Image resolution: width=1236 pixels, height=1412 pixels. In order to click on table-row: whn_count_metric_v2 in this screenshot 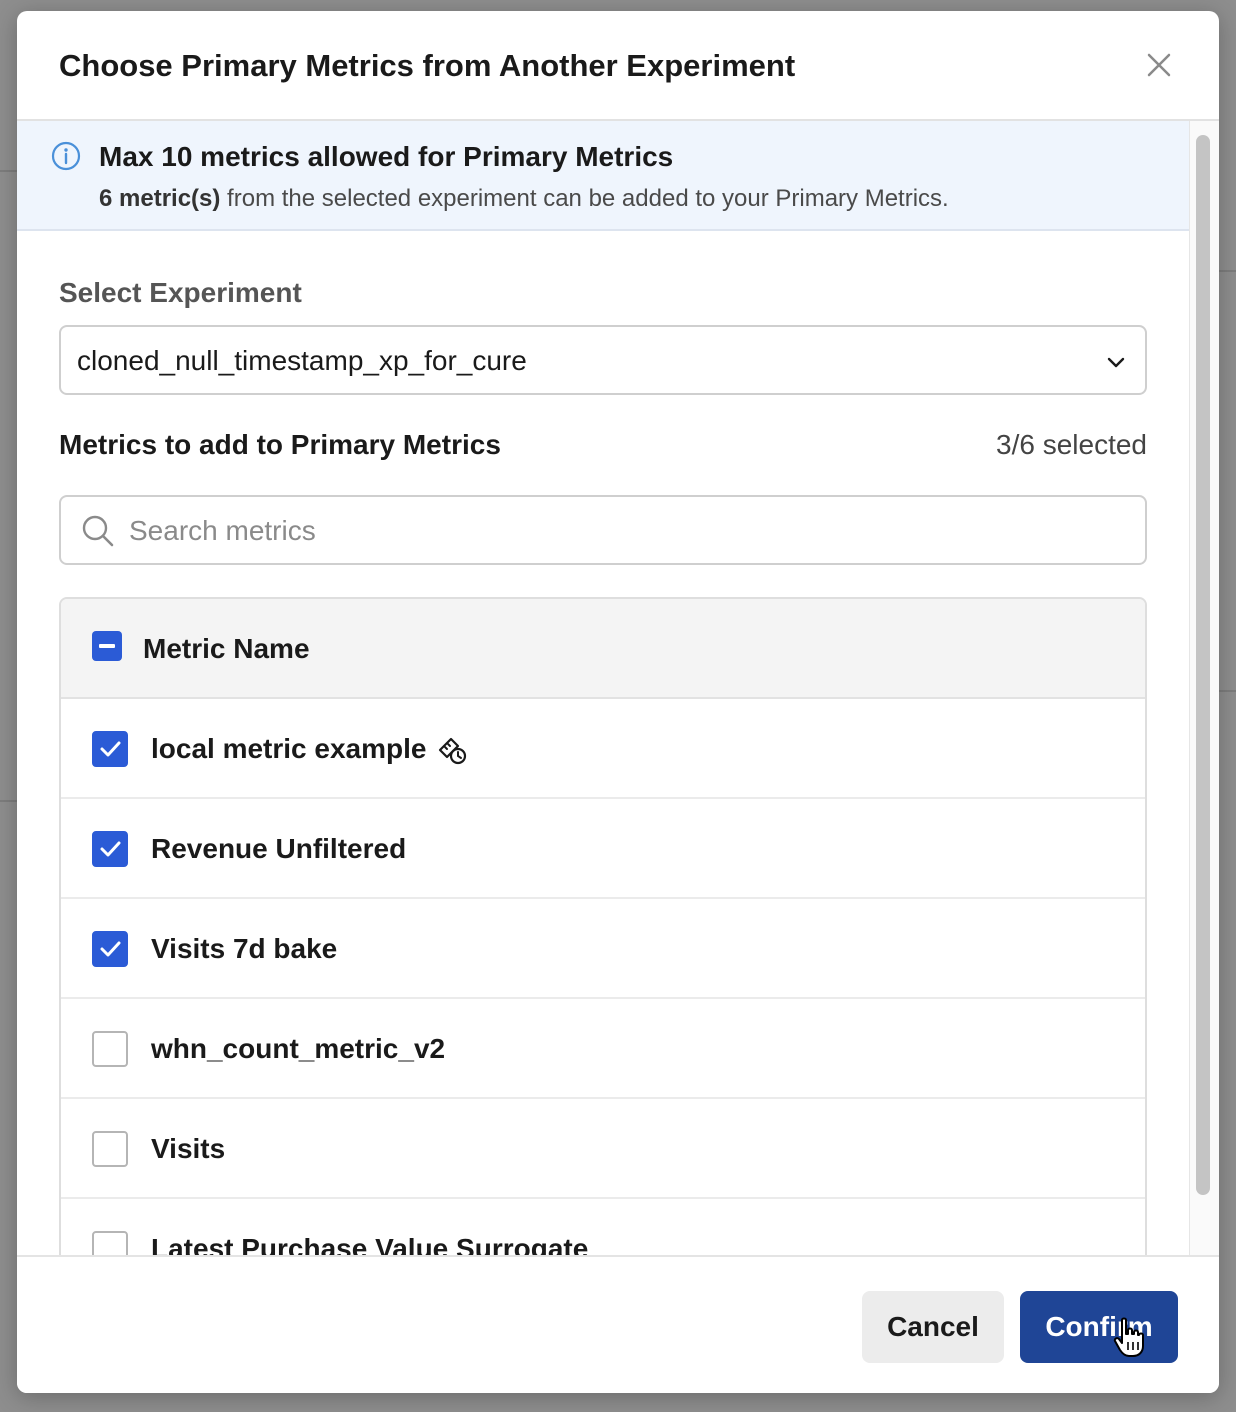, I will do `click(603, 1049)`.